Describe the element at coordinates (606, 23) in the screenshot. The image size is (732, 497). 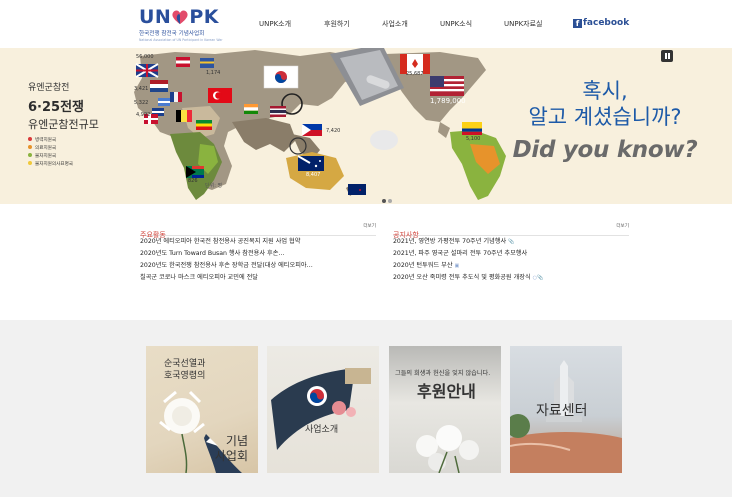
I see `facebook-label: facebook` at that location.